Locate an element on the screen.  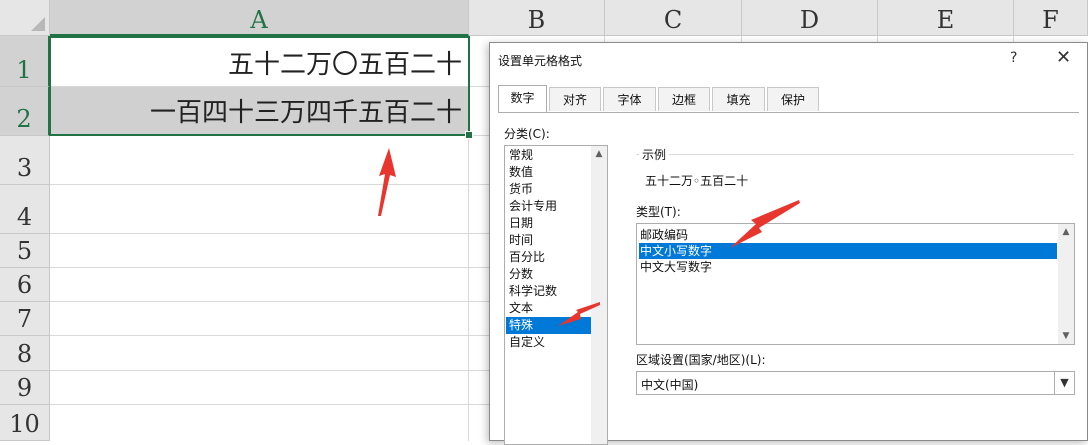
row-header-5: 5 is located at coordinates (25, 251).